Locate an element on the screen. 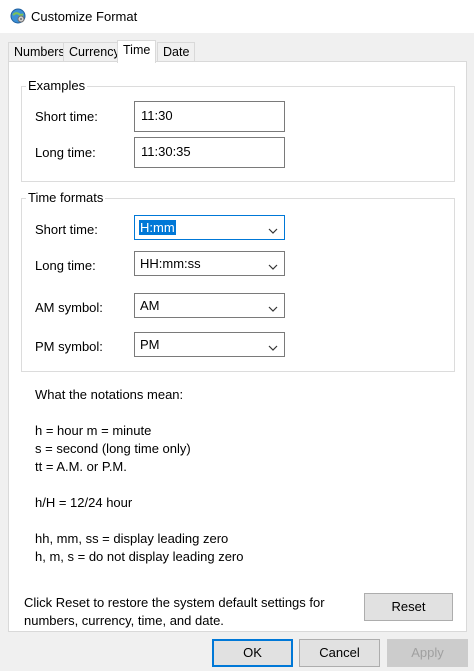  am-symbol-label: AM symbol: is located at coordinates (69, 307).